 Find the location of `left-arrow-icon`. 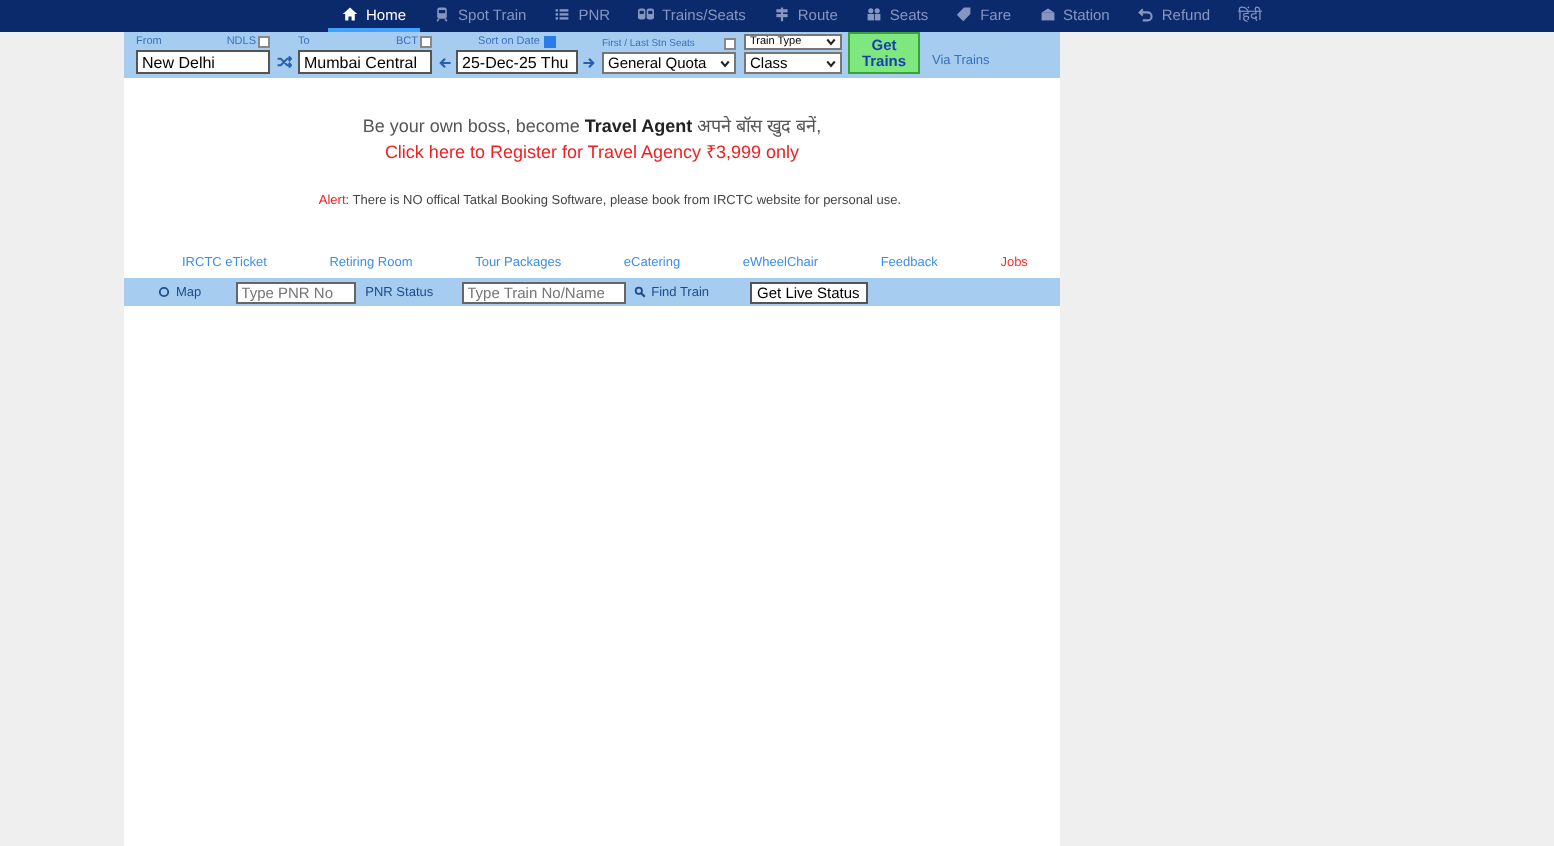

left-arrow-icon is located at coordinates (445, 62).